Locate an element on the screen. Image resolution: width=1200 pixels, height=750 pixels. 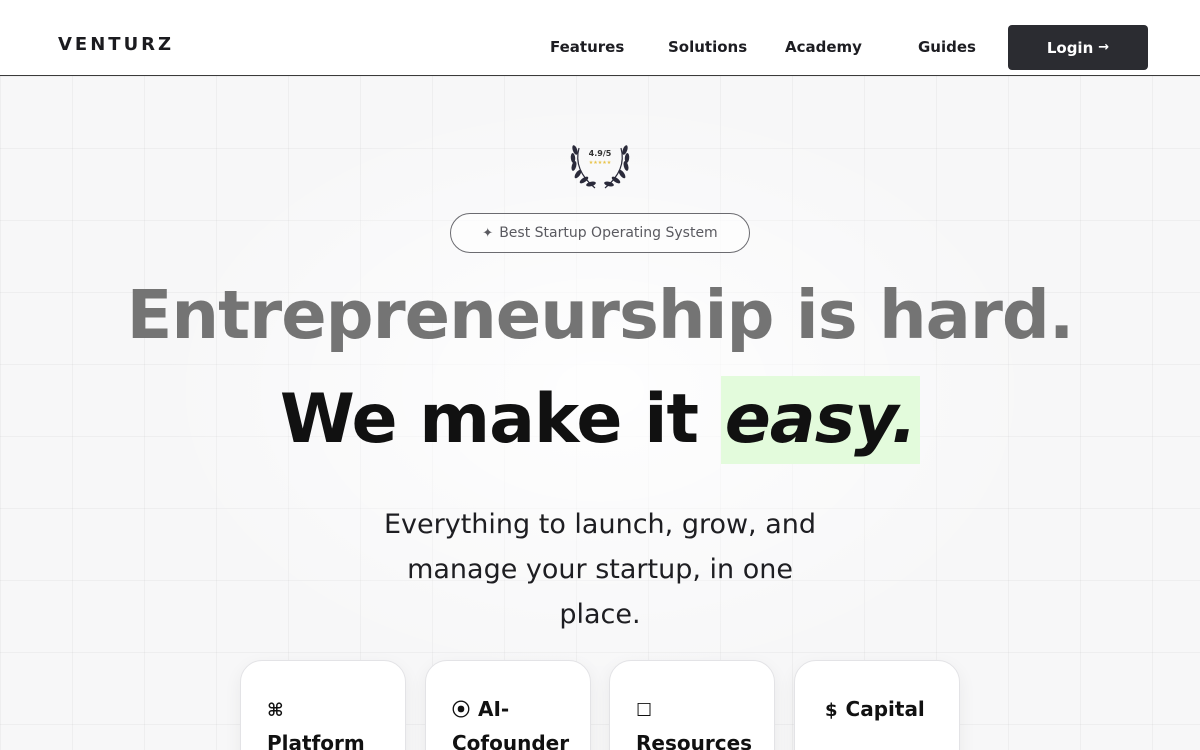
headline-primary: Entrepreneurship is hard. is located at coordinates (600, 315).